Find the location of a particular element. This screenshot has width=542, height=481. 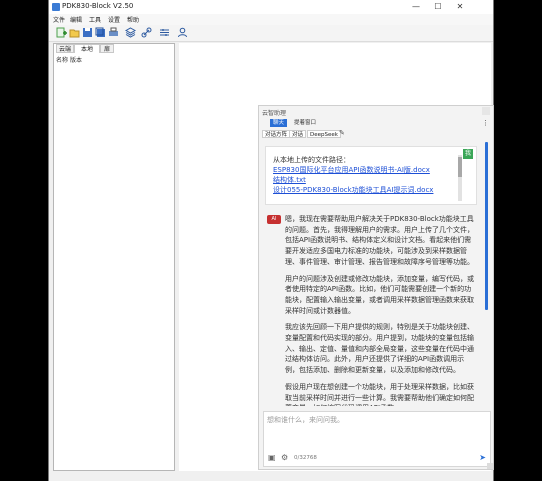

save-icon is located at coordinates (87, 32).